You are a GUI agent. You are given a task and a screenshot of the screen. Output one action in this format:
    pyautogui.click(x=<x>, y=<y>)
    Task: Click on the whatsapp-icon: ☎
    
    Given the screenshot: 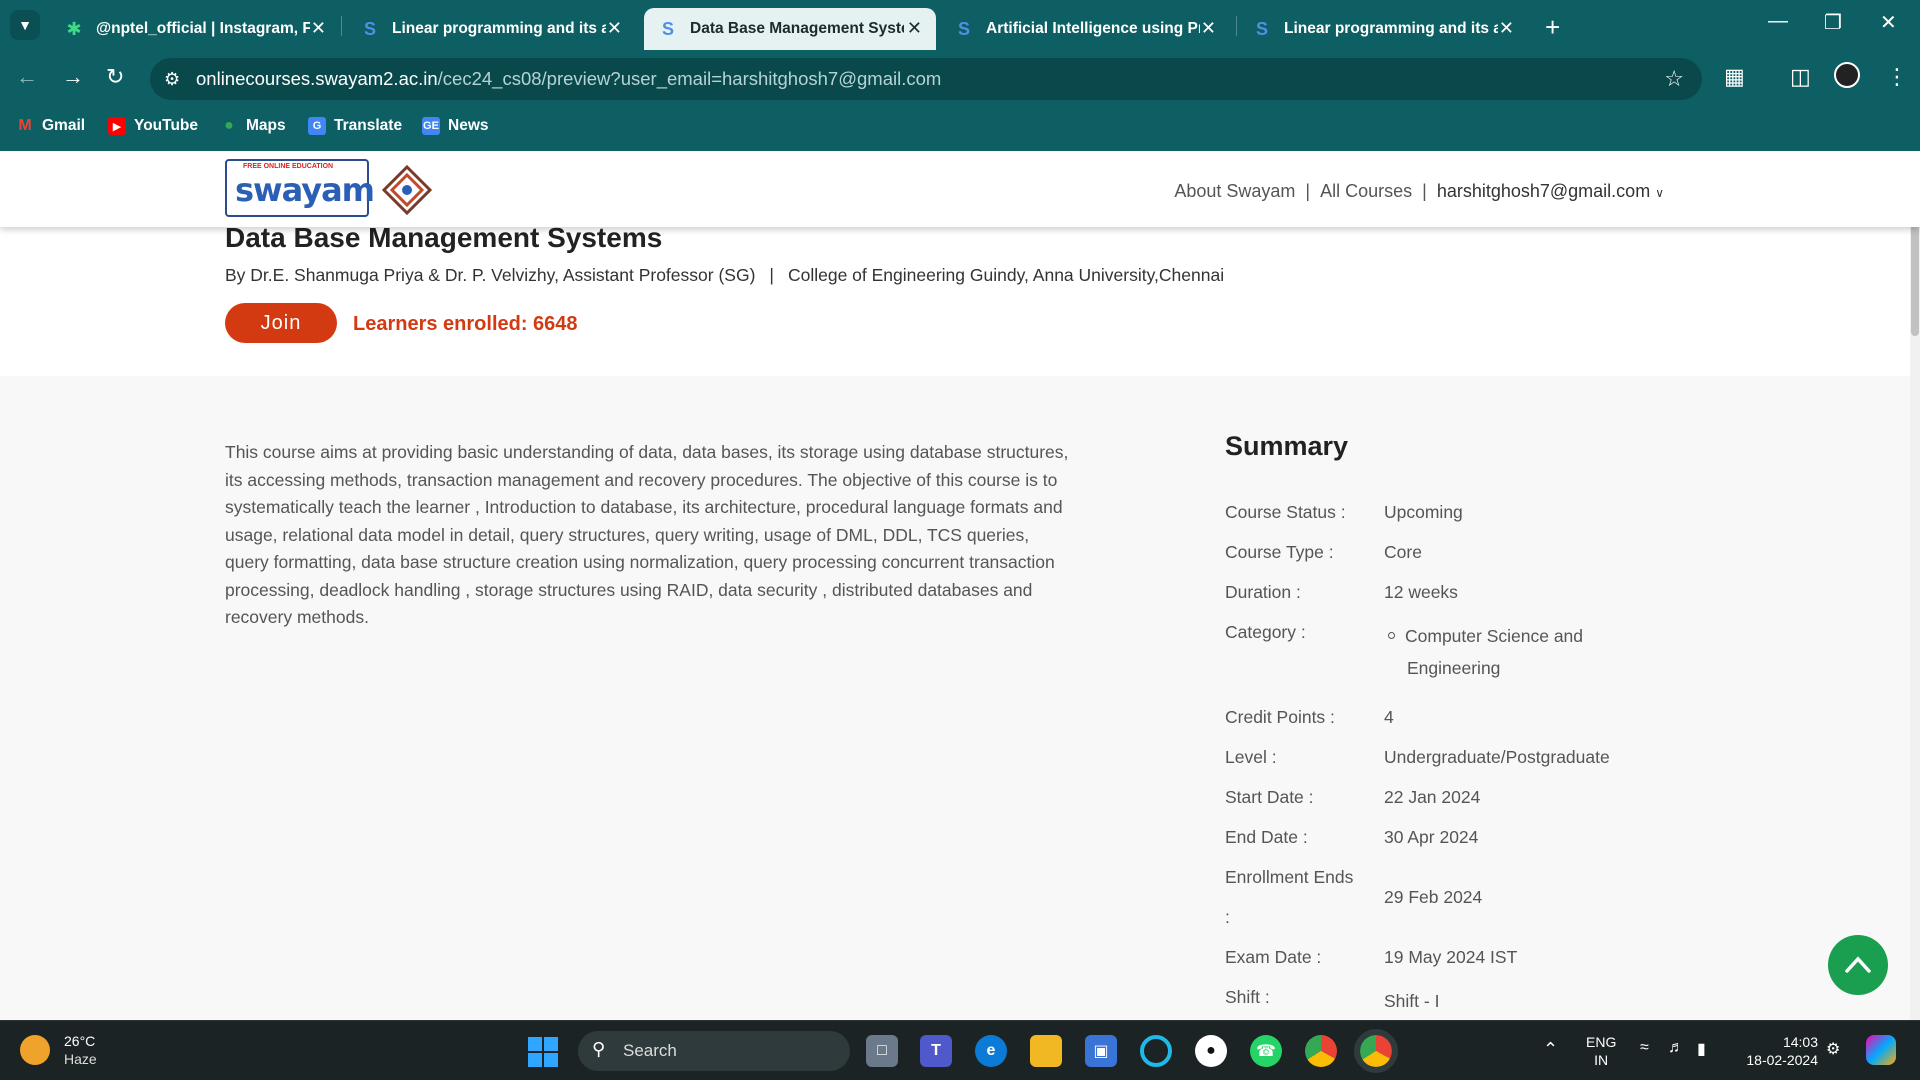 What is the action you would take?
    pyautogui.click(x=1266, y=1051)
    